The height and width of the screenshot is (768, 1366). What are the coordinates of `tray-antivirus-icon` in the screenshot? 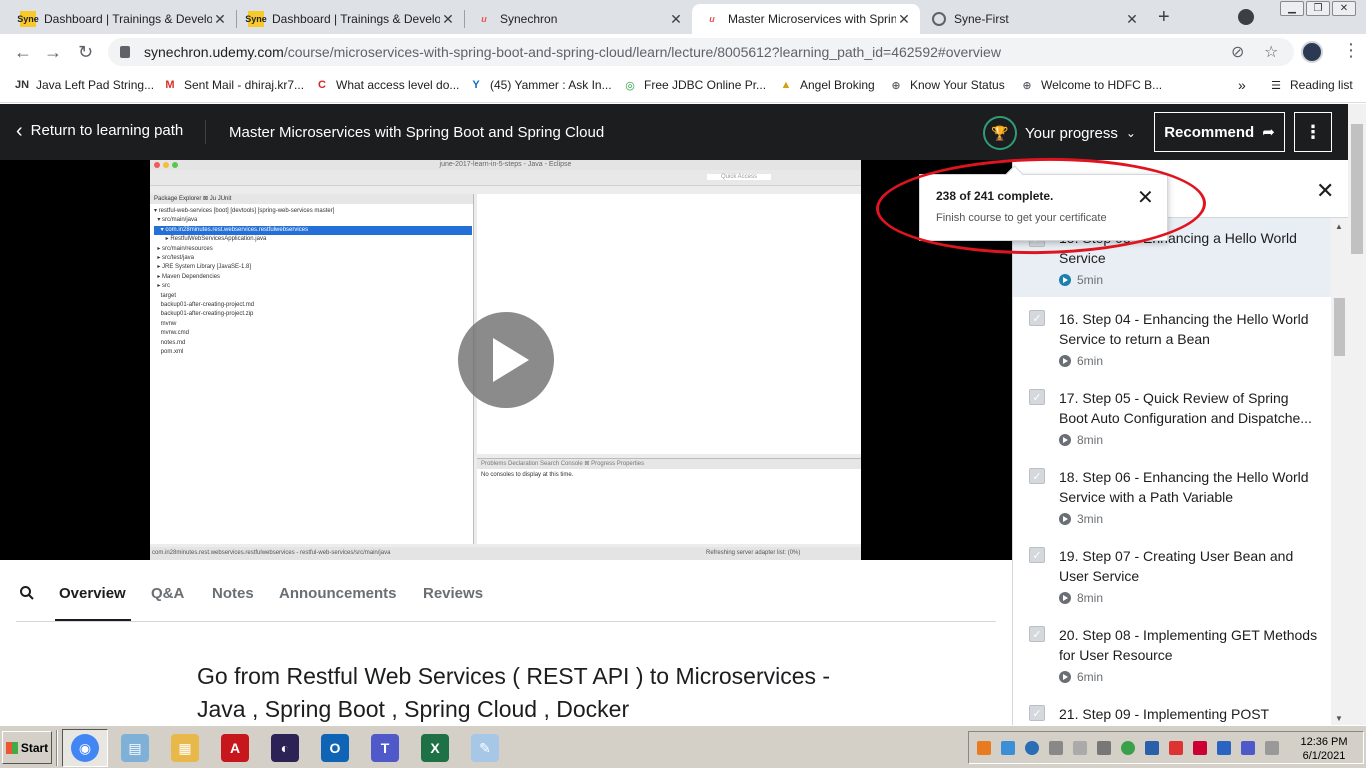 It's located at (1200, 748).